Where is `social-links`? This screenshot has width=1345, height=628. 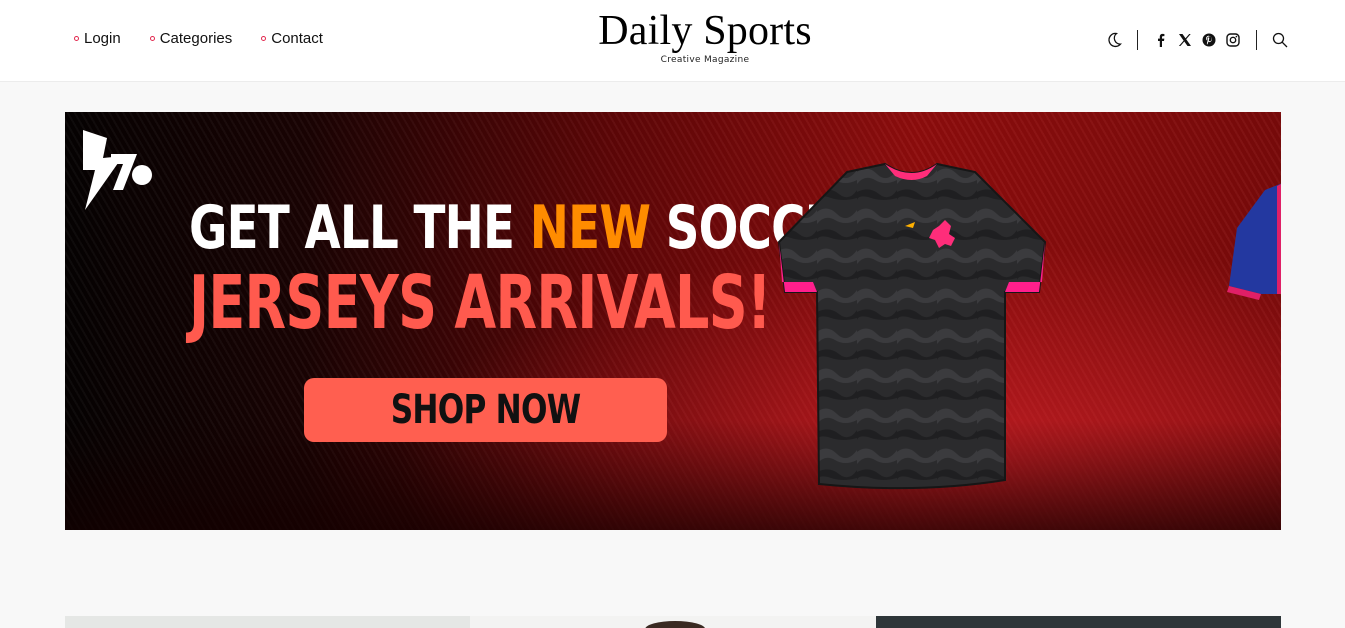
social-links is located at coordinates (1197, 40).